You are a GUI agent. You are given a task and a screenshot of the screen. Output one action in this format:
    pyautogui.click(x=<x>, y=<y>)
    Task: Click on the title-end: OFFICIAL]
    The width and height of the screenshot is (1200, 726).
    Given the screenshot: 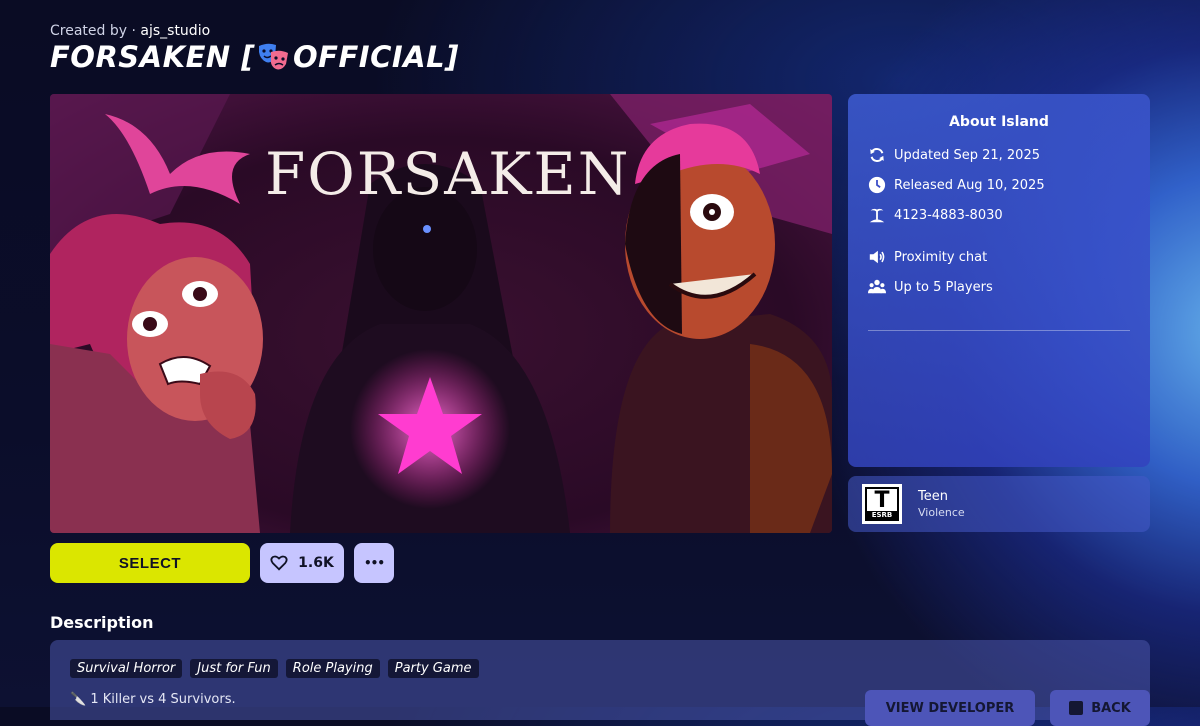 What is the action you would take?
    pyautogui.click(x=376, y=57)
    